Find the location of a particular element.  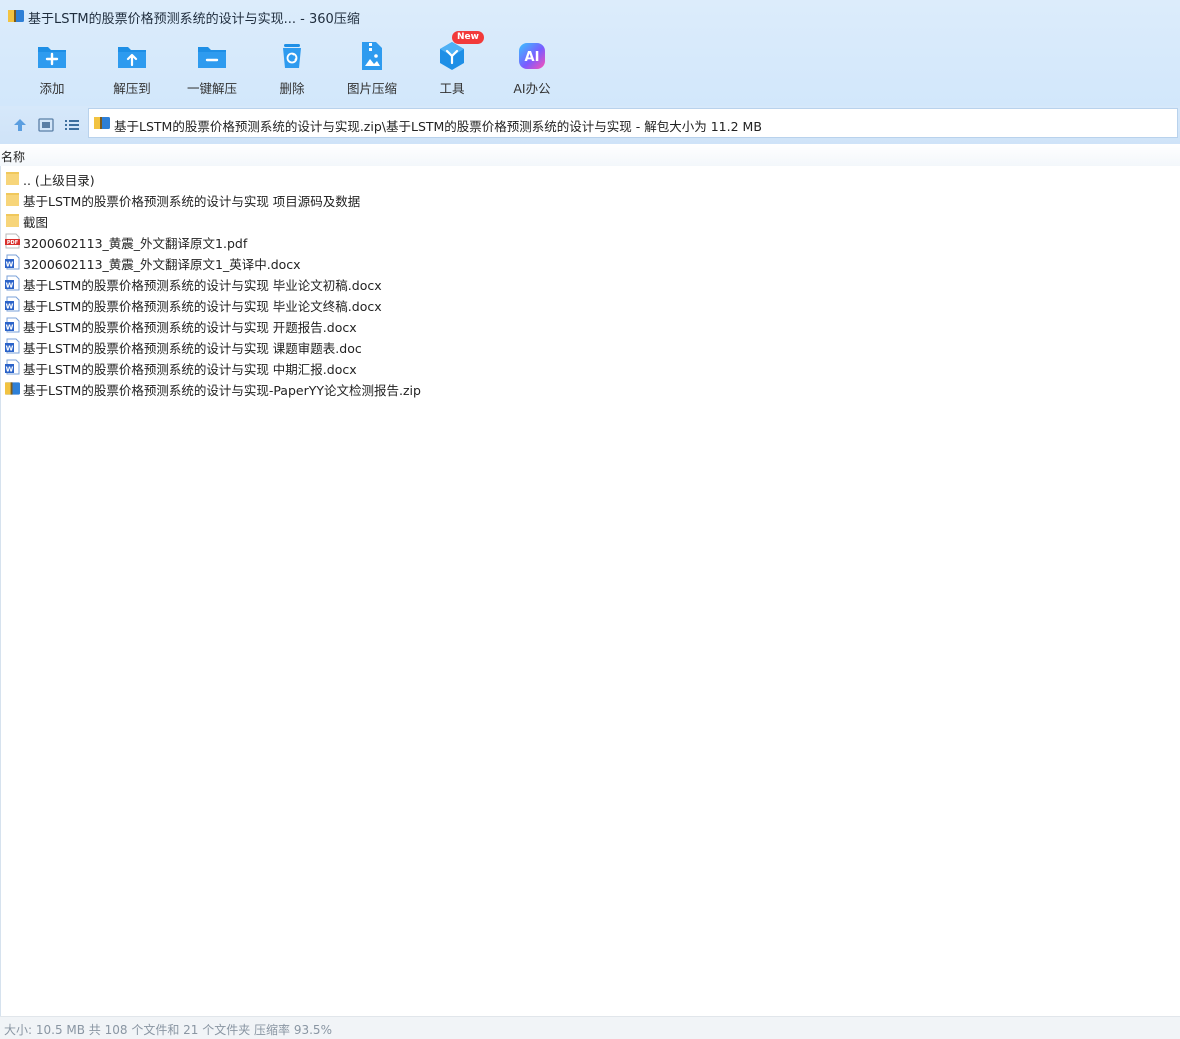

extract-to-icon is located at coordinates (132, 57).